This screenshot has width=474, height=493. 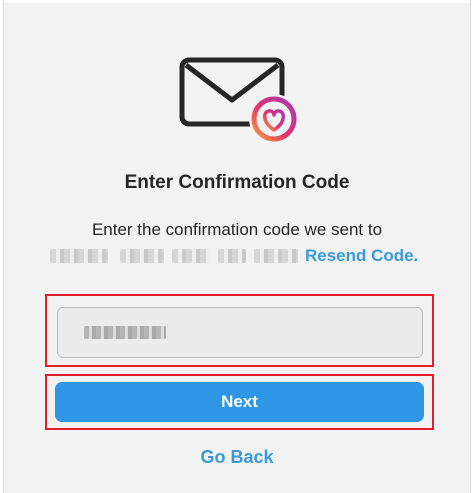 What do you see at coordinates (2, 246) in the screenshot?
I see `window-left-edge` at bounding box center [2, 246].